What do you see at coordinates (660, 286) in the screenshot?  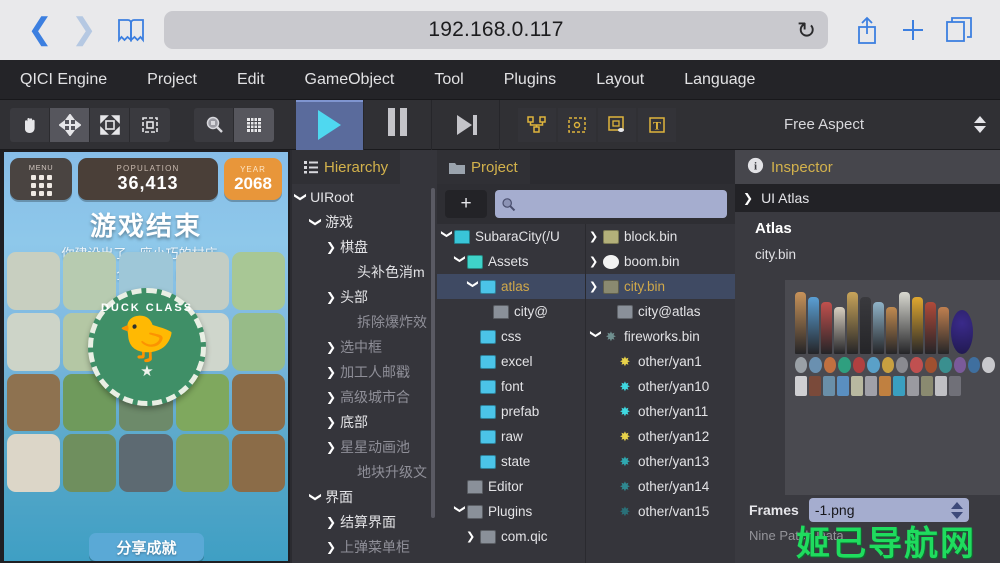 I see `project-asset-row: ❯ city.bin` at bounding box center [660, 286].